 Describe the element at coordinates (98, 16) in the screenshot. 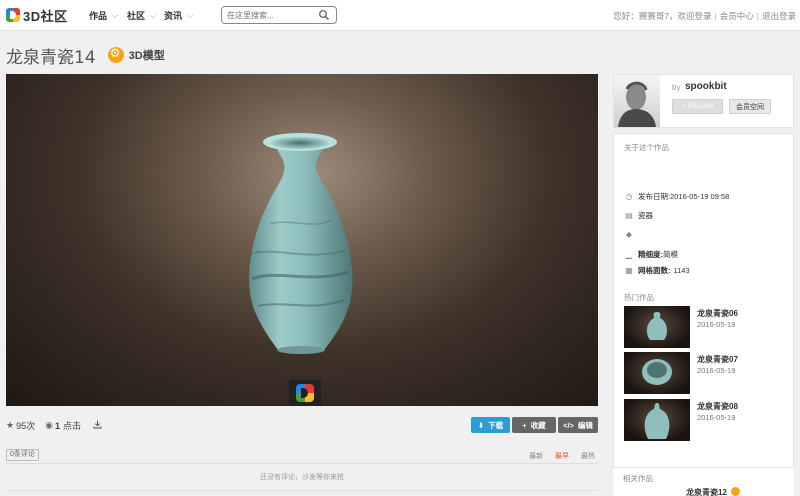

I see `nav-works-label: 作品` at that location.